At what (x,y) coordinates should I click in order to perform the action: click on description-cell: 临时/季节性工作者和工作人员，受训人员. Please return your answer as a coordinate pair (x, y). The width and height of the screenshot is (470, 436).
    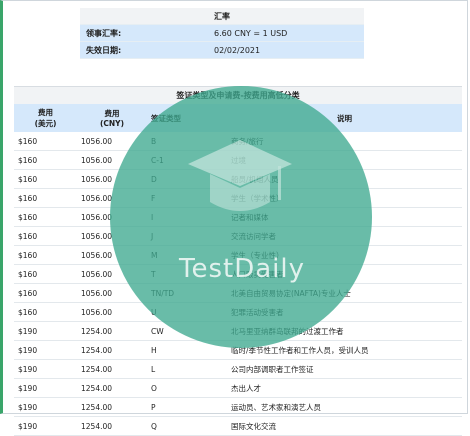
    Looking at the image, I should click on (344, 350).